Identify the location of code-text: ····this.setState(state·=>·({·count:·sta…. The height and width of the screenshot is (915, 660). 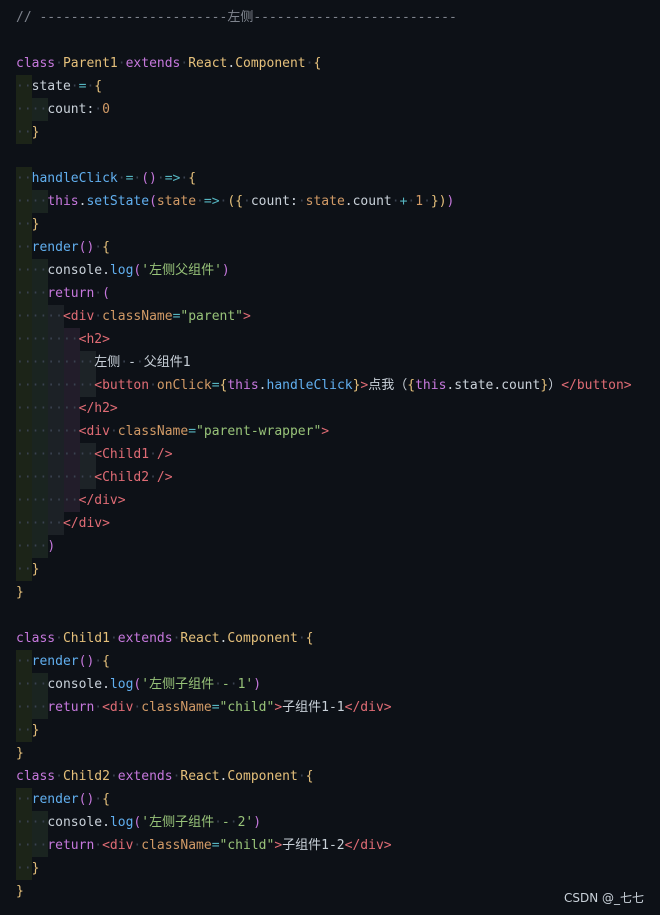
(235, 201).